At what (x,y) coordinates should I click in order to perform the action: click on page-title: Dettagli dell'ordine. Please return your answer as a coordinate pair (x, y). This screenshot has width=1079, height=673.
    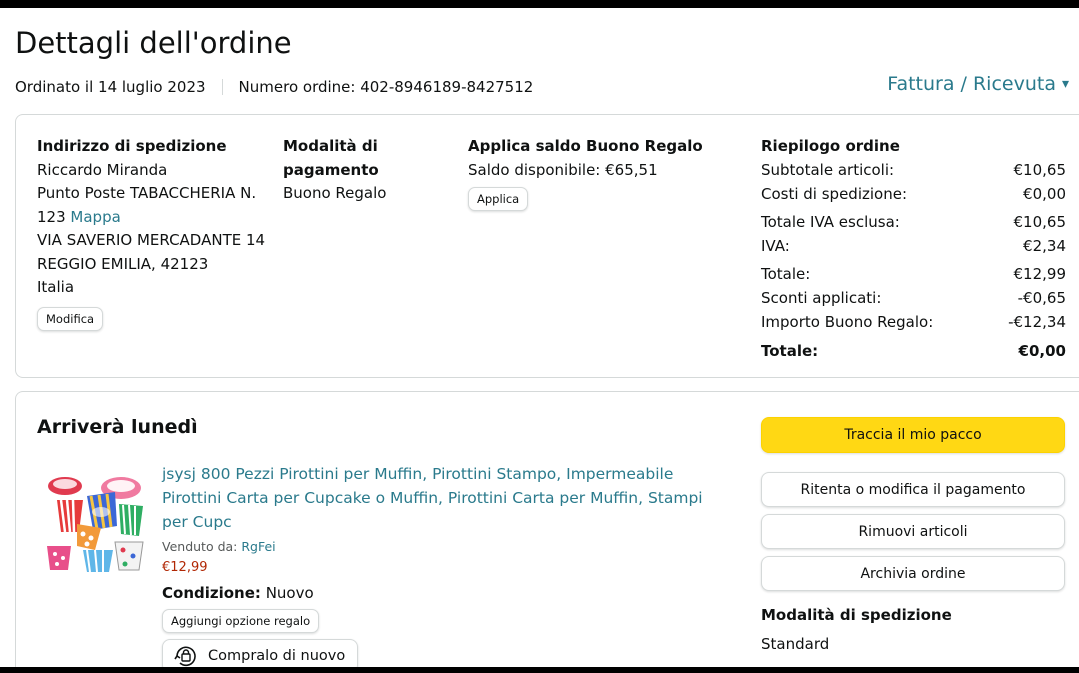
    Looking at the image, I should click on (153, 43).